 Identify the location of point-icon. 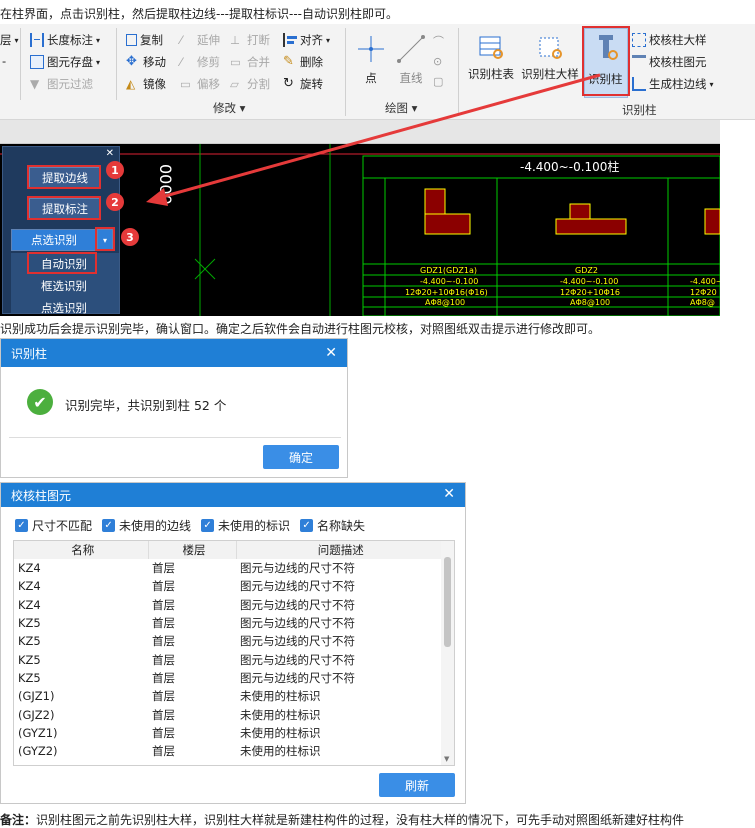
(371, 49).